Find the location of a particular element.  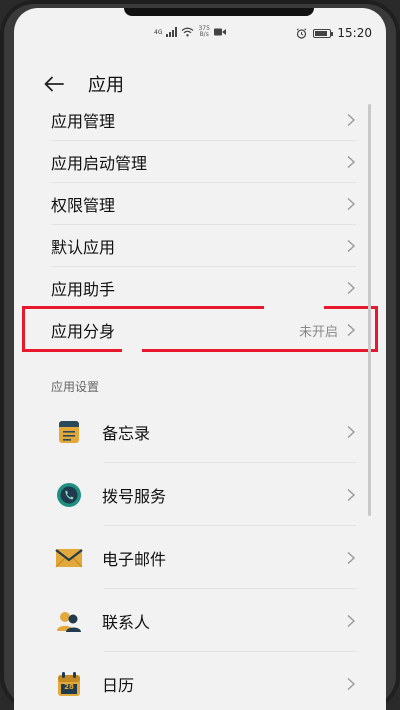

status-right: 15:20 is located at coordinates (334, 33).